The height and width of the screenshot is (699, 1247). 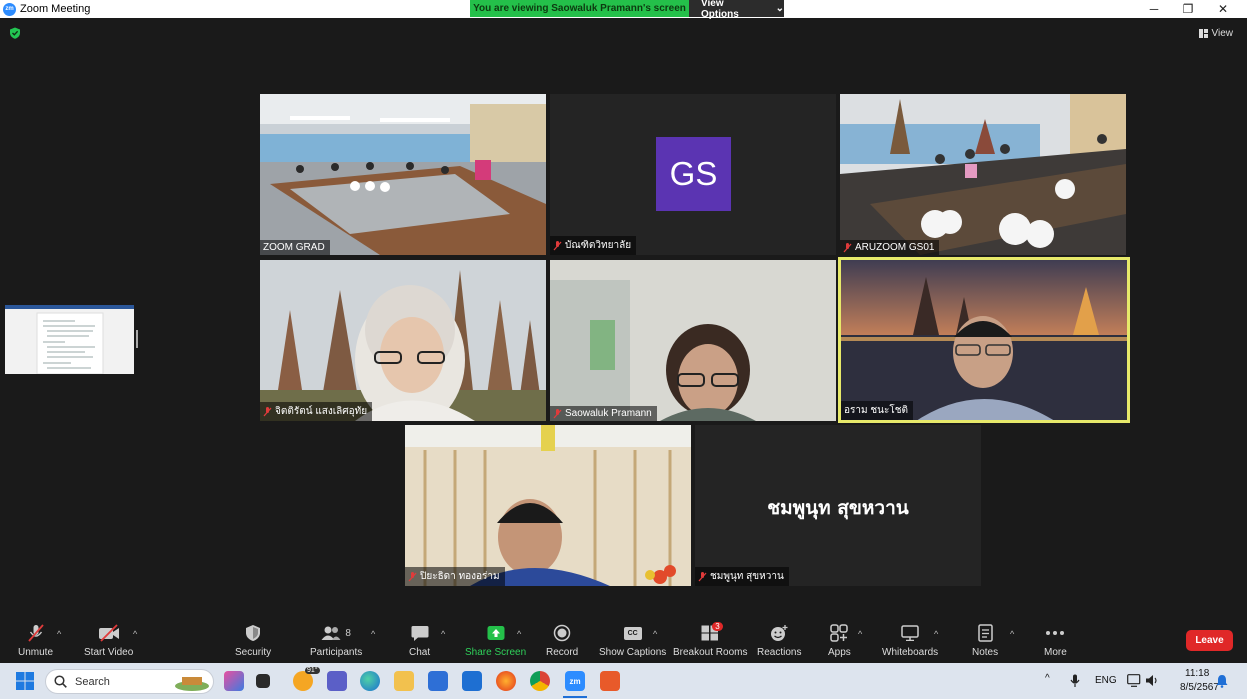 I want to click on taskbar-search-box: Search, so click(x=129, y=681).